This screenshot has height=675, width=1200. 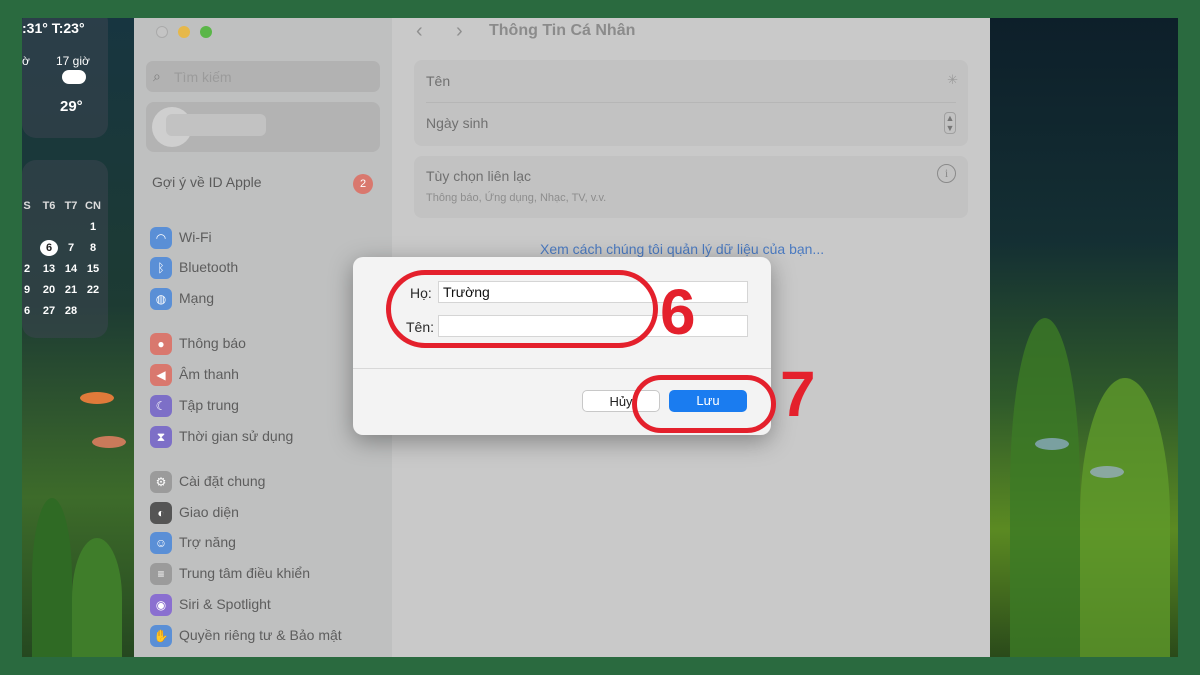 What do you see at coordinates (950, 123) in the screenshot?
I see `date-stepper: ▲ ▼` at bounding box center [950, 123].